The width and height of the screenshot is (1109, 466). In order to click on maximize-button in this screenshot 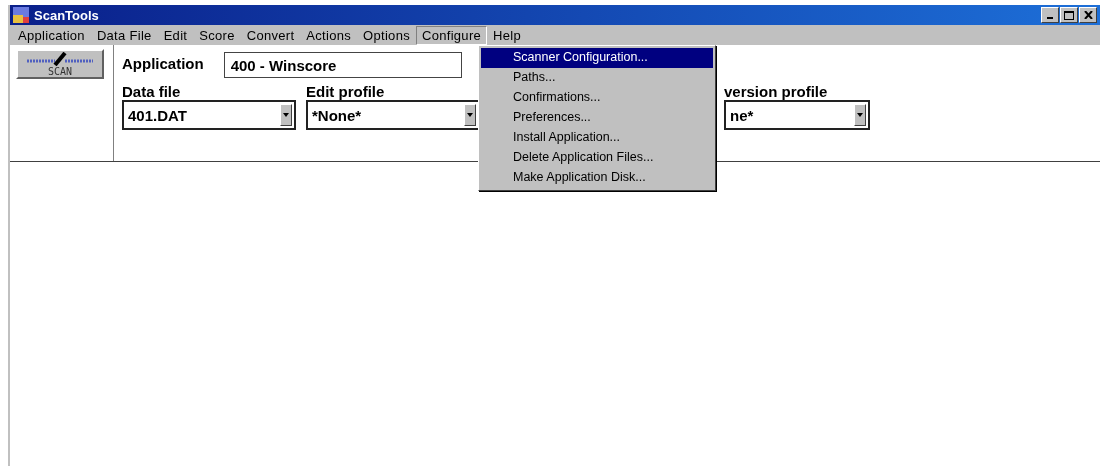, I will do `click(1069, 15)`.